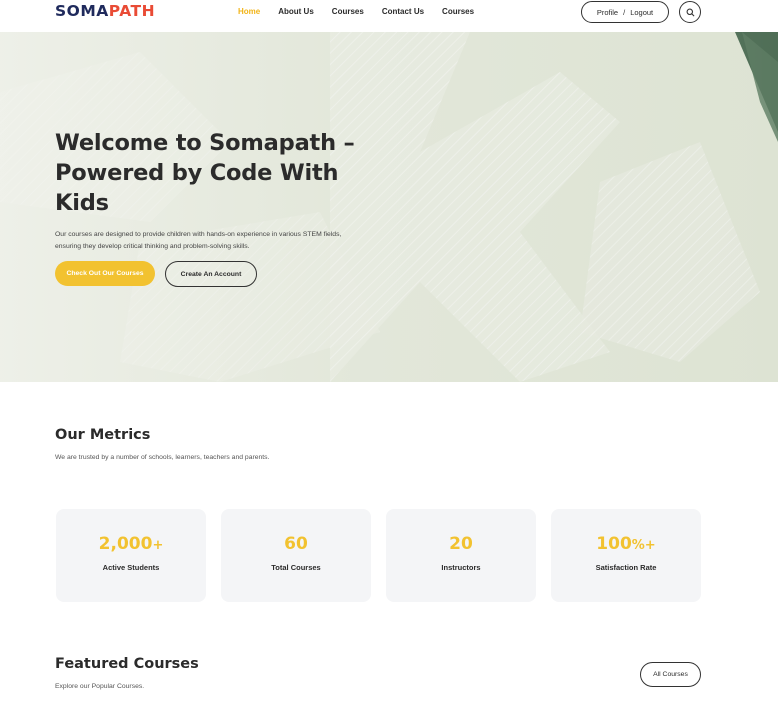 The width and height of the screenshot is (778, 716). What do you see at coordinates (100, 686) in the screenshot?
I see `featured-courses-subtitle: Explore our Popular Courses.` at bounding box center [100, 686].